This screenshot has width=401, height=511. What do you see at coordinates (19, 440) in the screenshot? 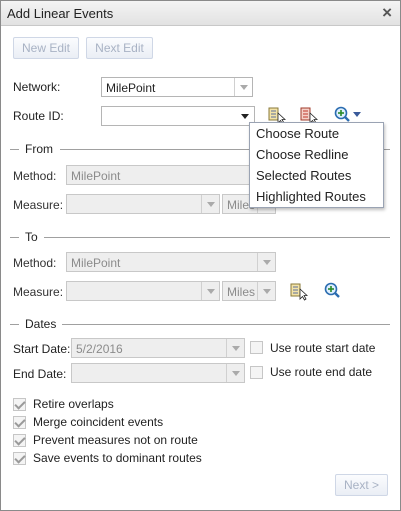
I see `prevent-measures-checkbox` at bounding box center [19, 440].